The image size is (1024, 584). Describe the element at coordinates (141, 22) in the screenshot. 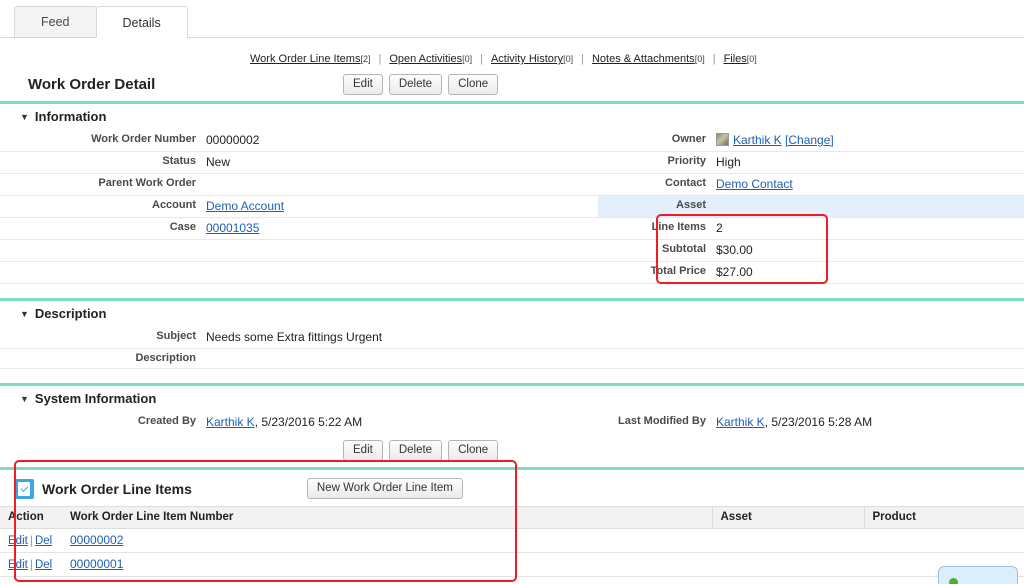

I see `tab-details: Details` at that location.